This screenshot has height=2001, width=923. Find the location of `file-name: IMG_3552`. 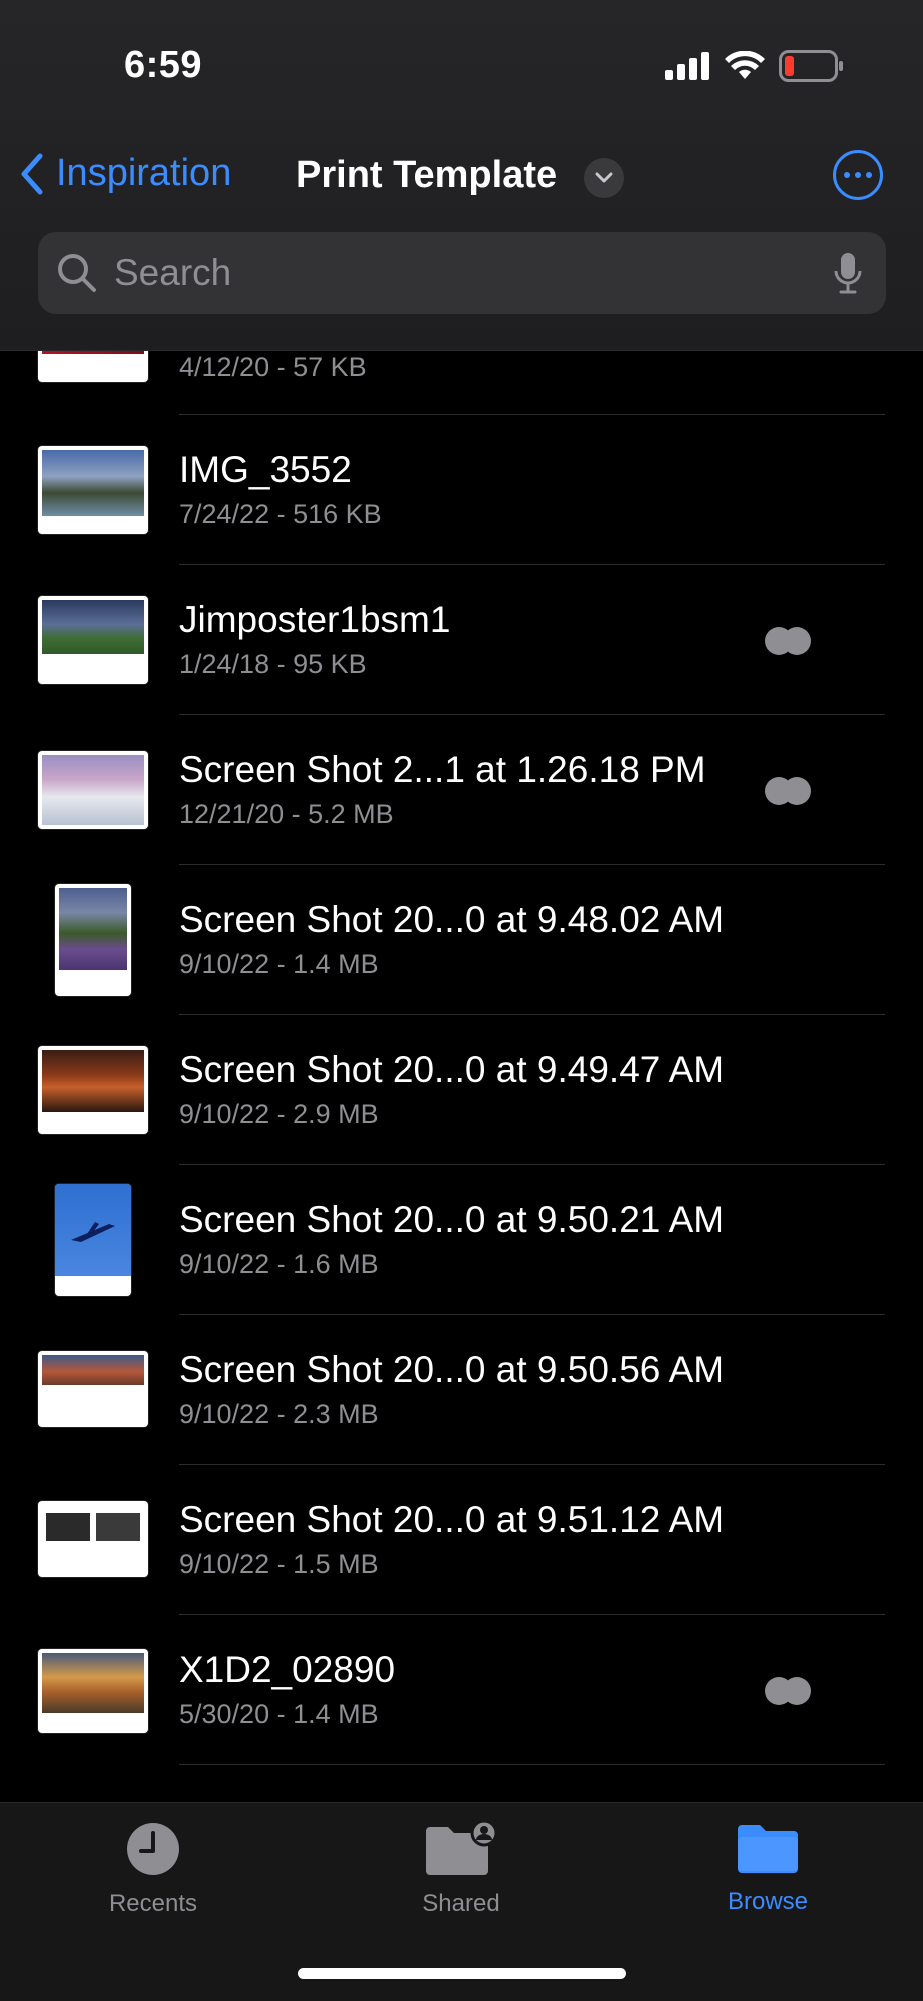

file-name: IMG_3552 is located at coordinates (265, 469).